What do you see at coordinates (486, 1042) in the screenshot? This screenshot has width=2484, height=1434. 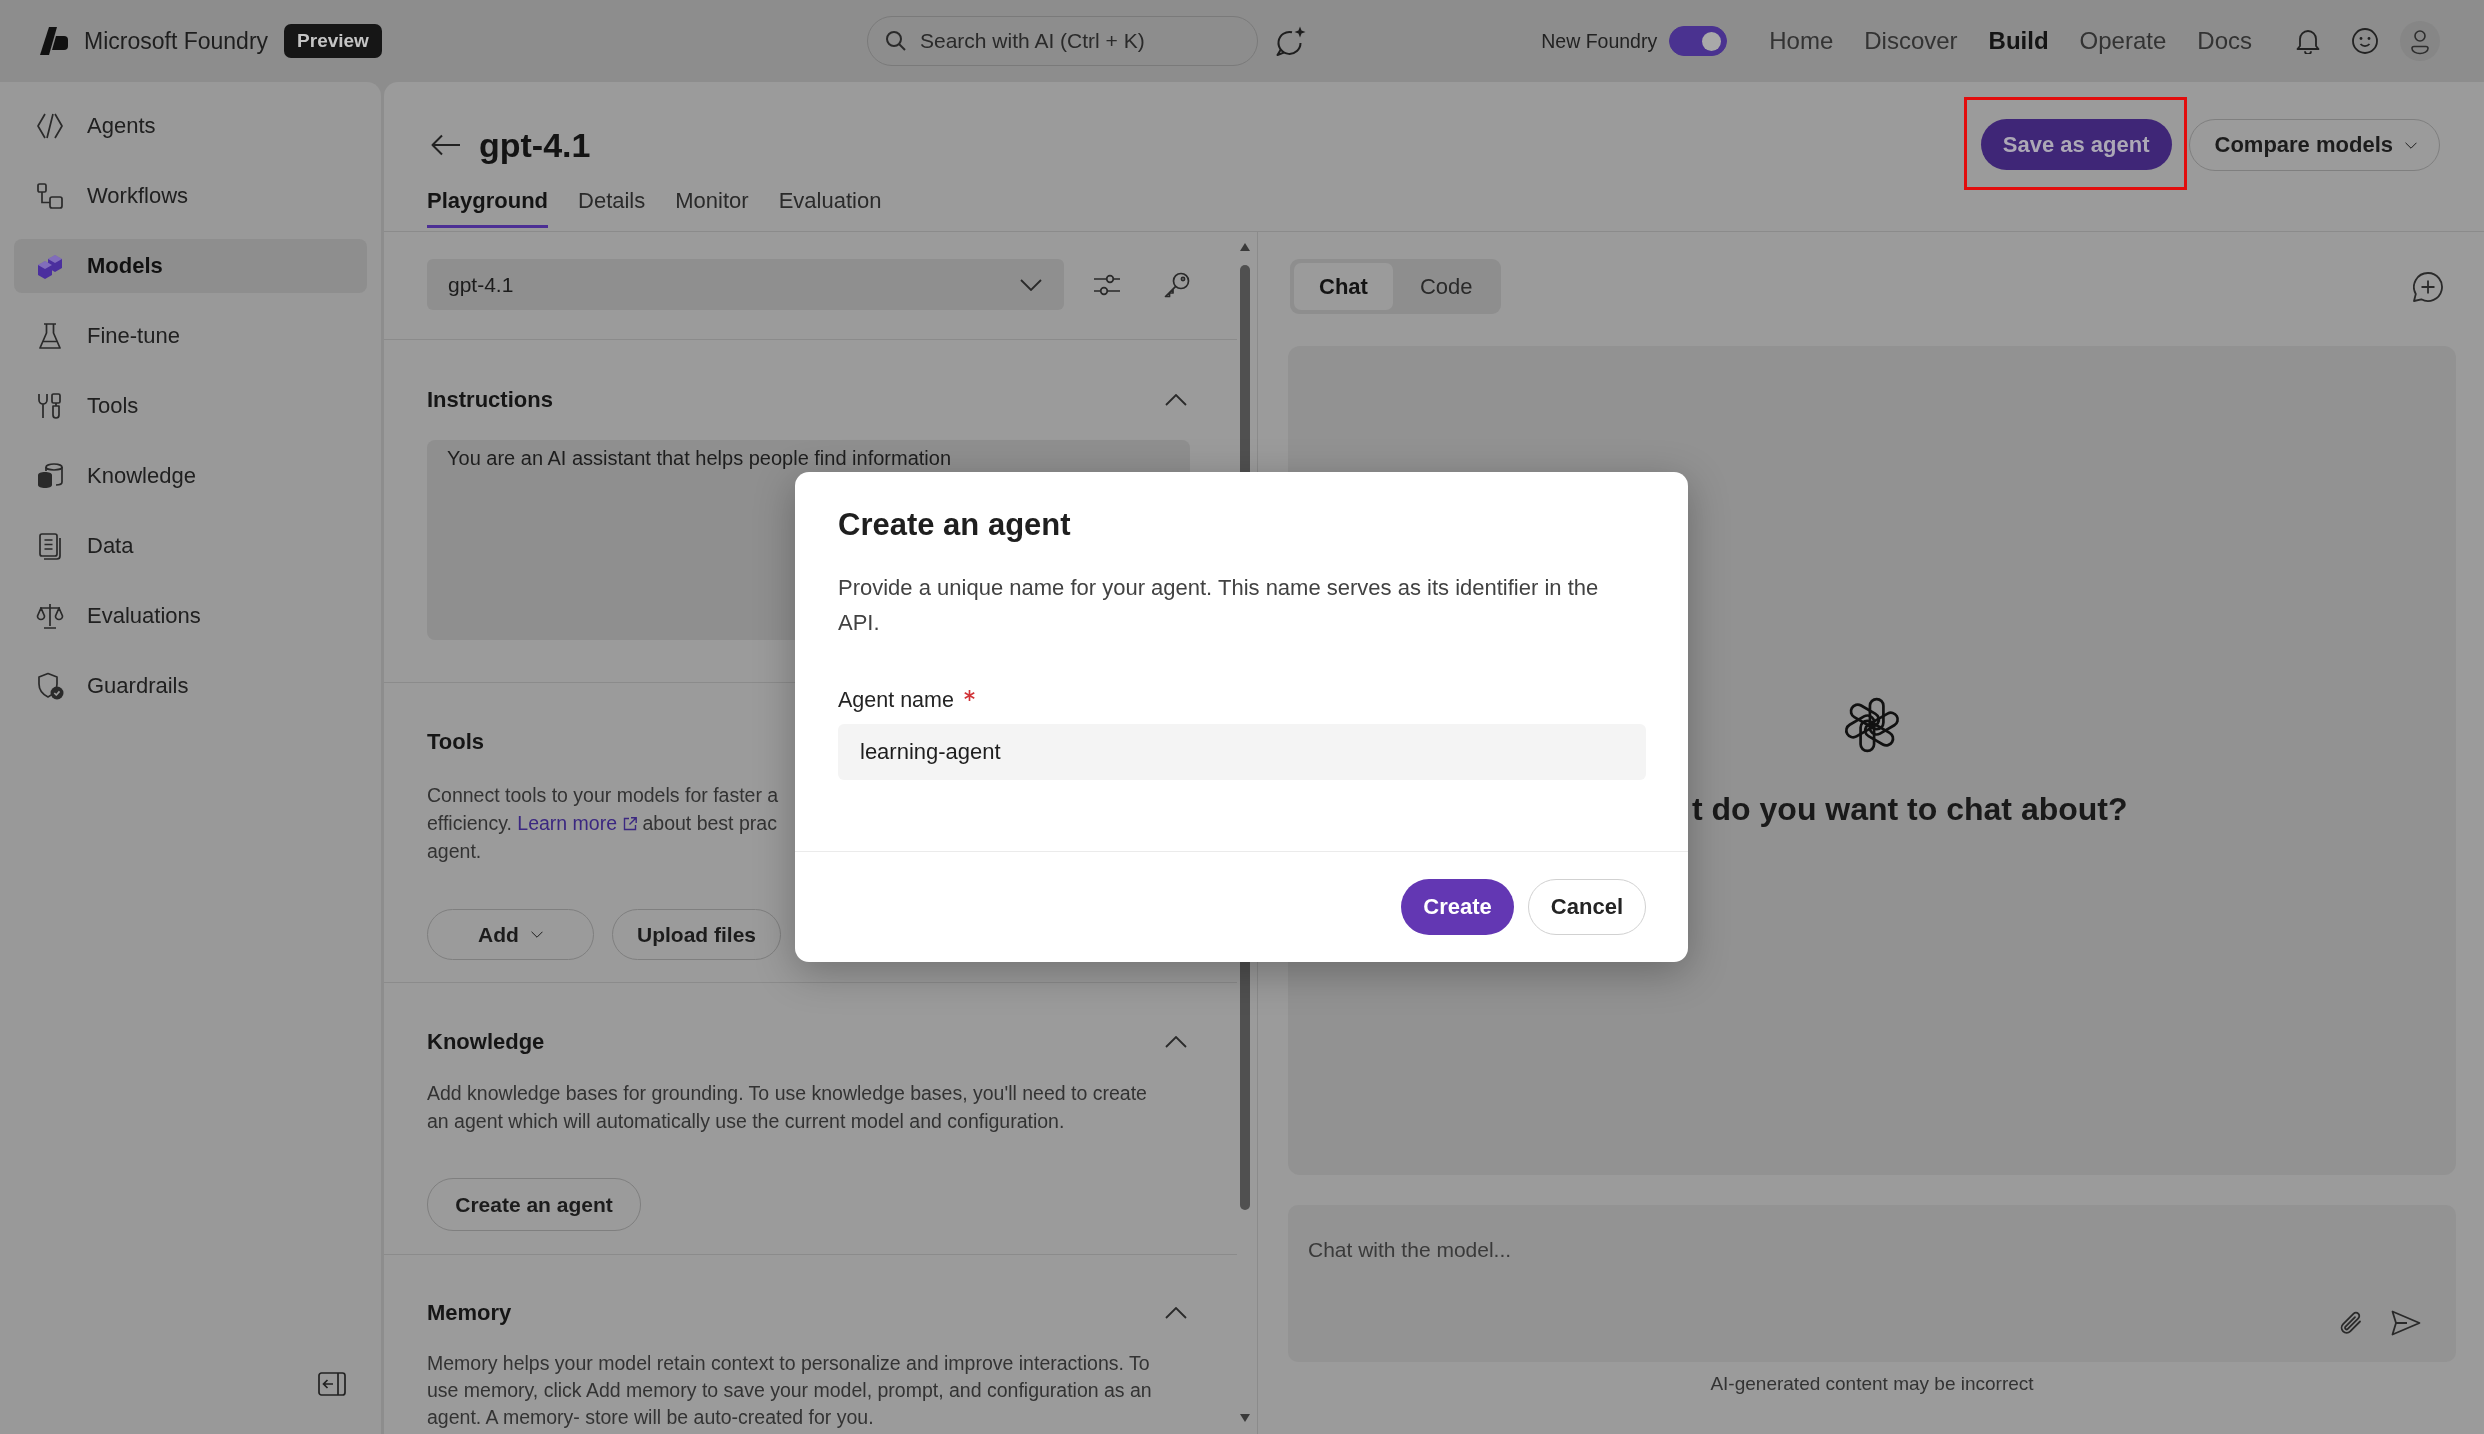 I see `section-heading: Knowledge` at bounding box center [486, 1042].